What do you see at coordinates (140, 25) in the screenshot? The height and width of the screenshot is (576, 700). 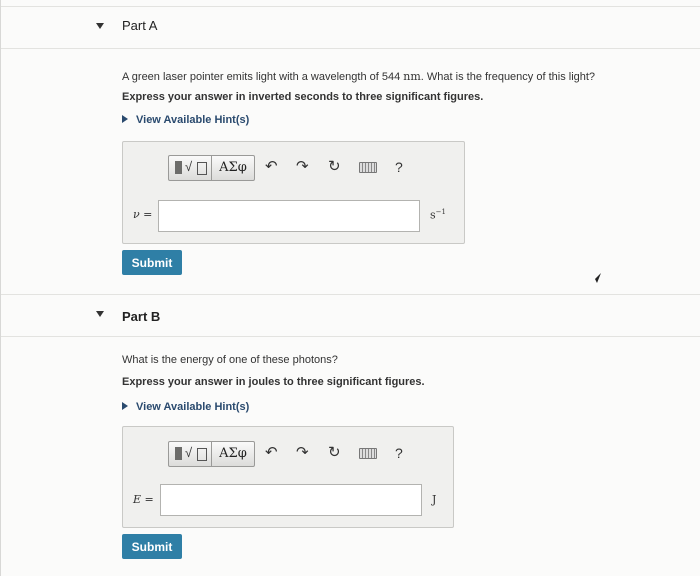 I see `part-a-title: Part A` at bounding box center [140, 25].